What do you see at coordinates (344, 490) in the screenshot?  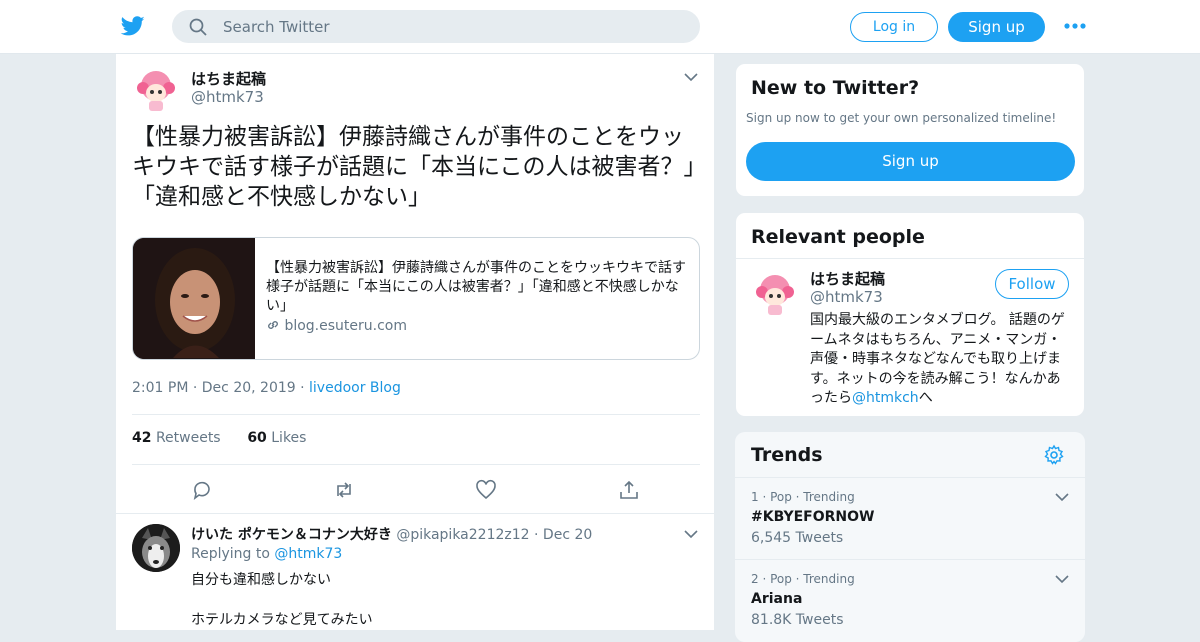 I see `retweet-icon` at bounding box center [344, 490].